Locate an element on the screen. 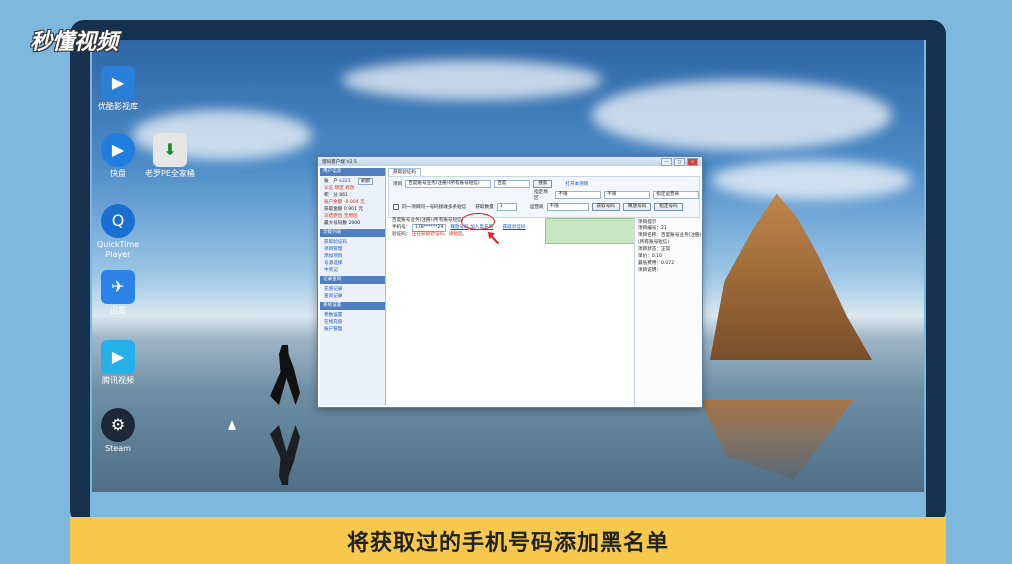  balance-row: 账户余额 -0.004 元 is located at coordinates (352, 202).